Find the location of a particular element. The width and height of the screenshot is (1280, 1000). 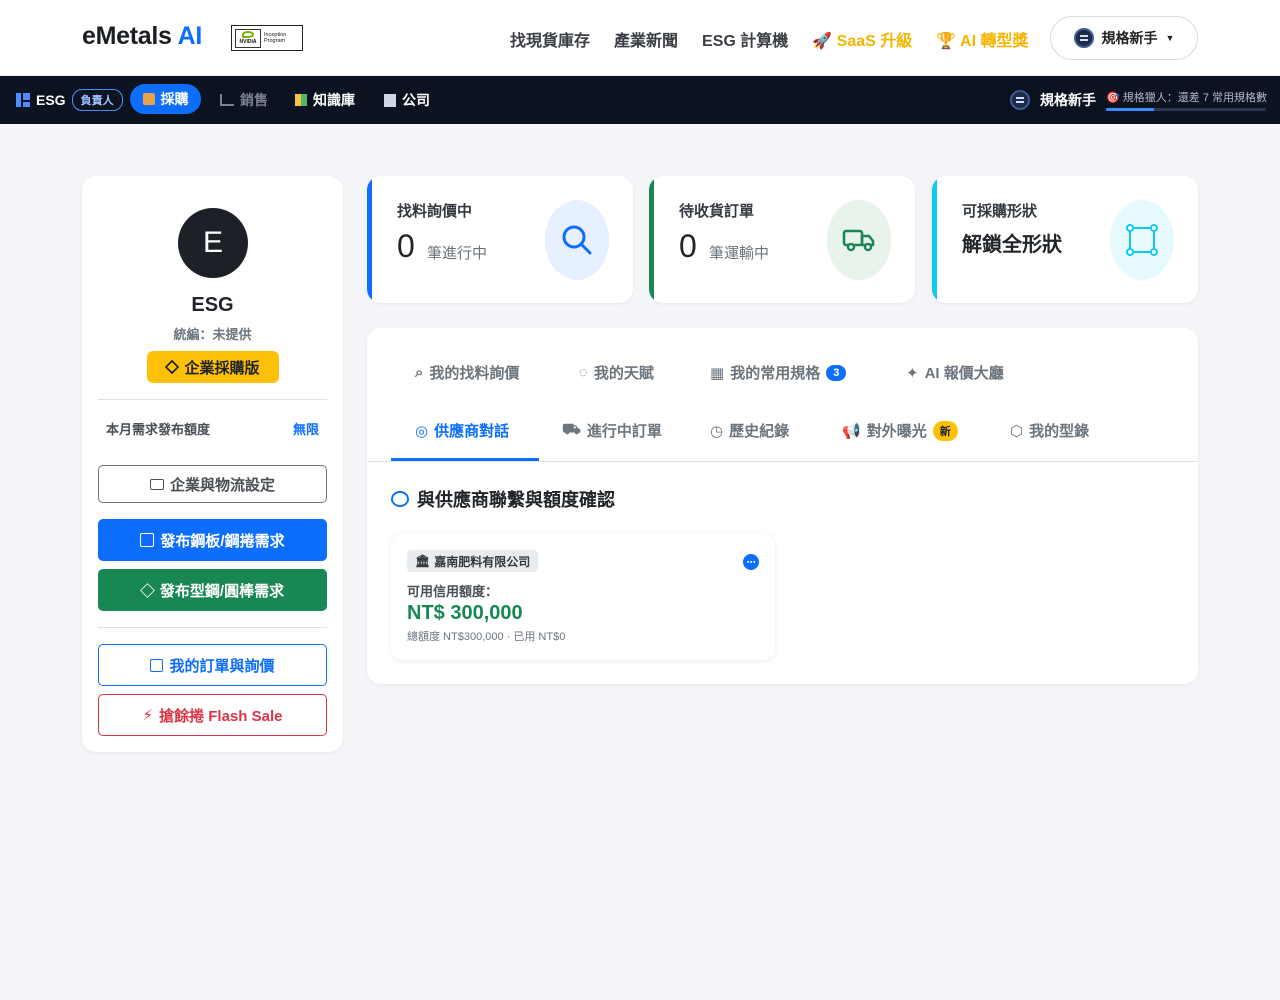

stat-unit: 筆進行中 is located at coordinates (457, 253).